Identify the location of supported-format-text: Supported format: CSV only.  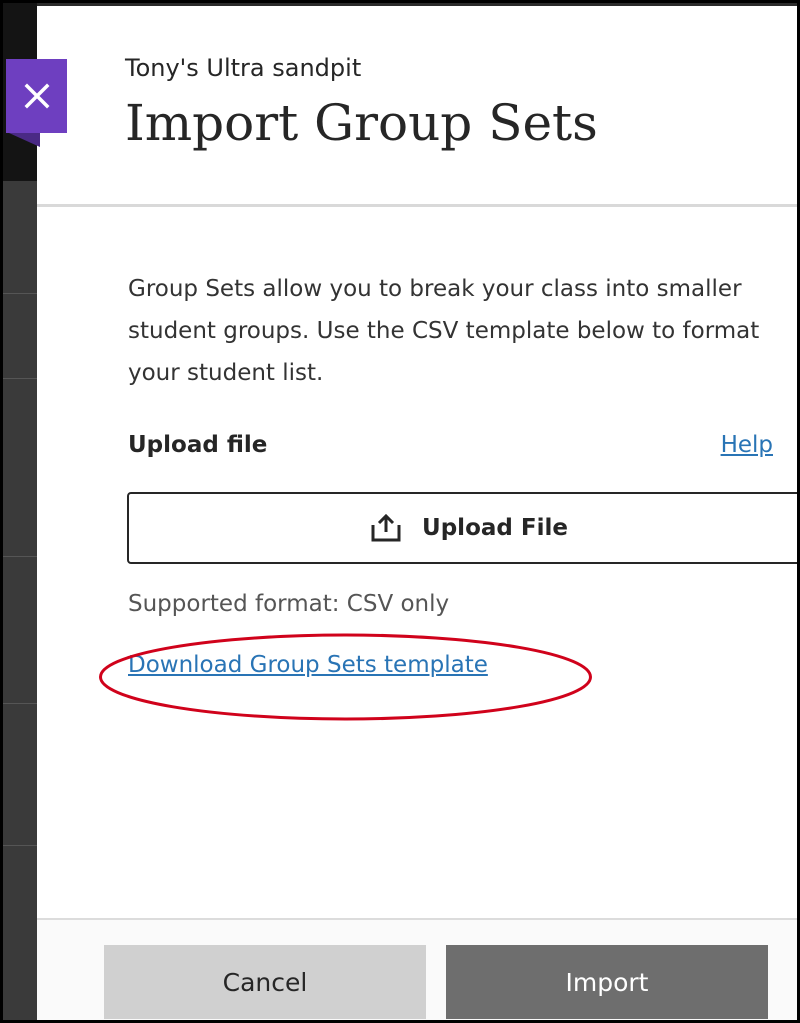
(289, 604).